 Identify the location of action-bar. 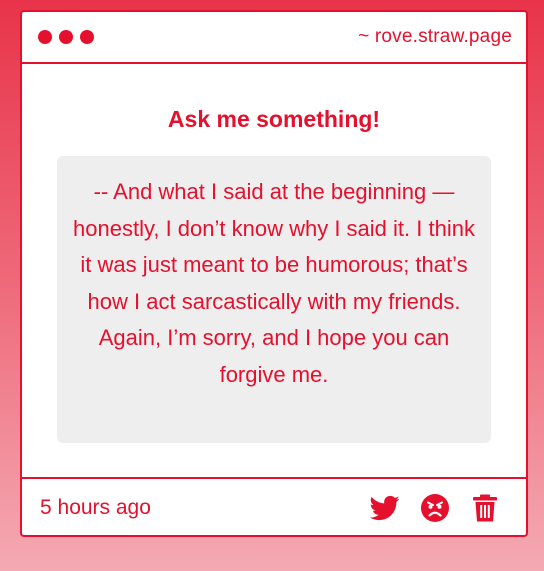
(435, 508).